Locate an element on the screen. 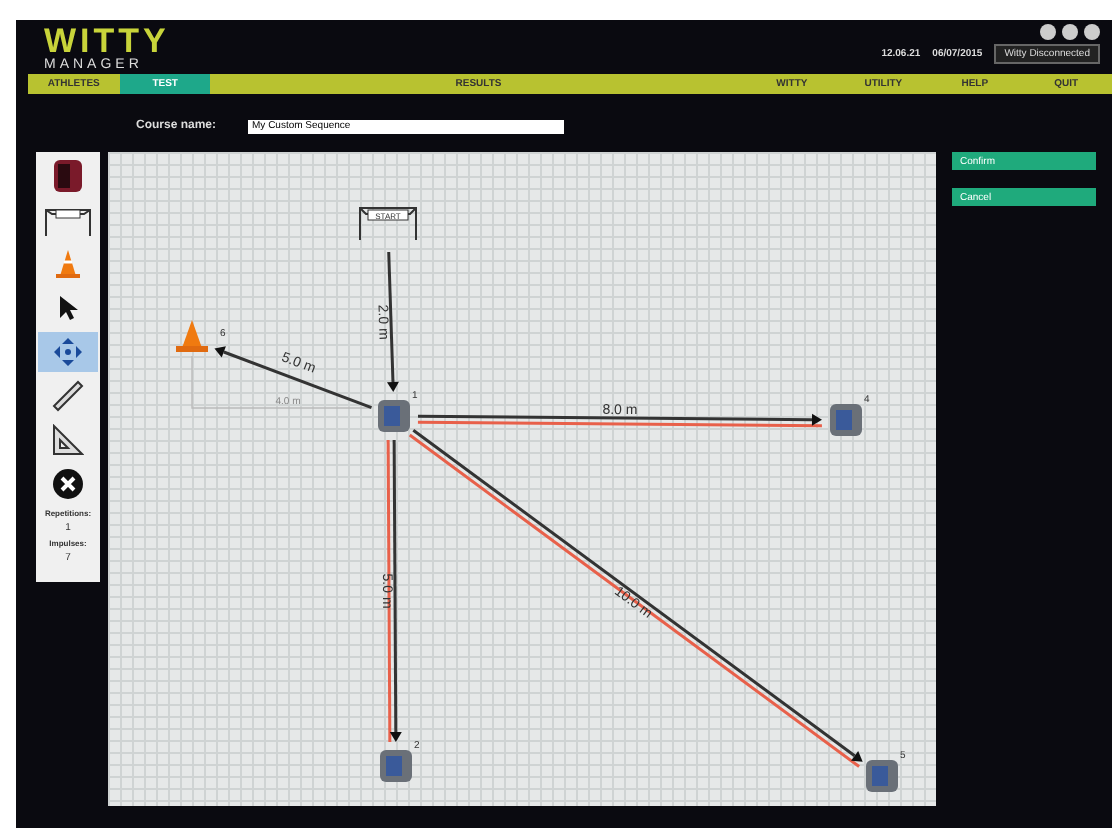 The width and height of the screenshot is (1112, 828). start-gate is located at coordinates (388, 224).